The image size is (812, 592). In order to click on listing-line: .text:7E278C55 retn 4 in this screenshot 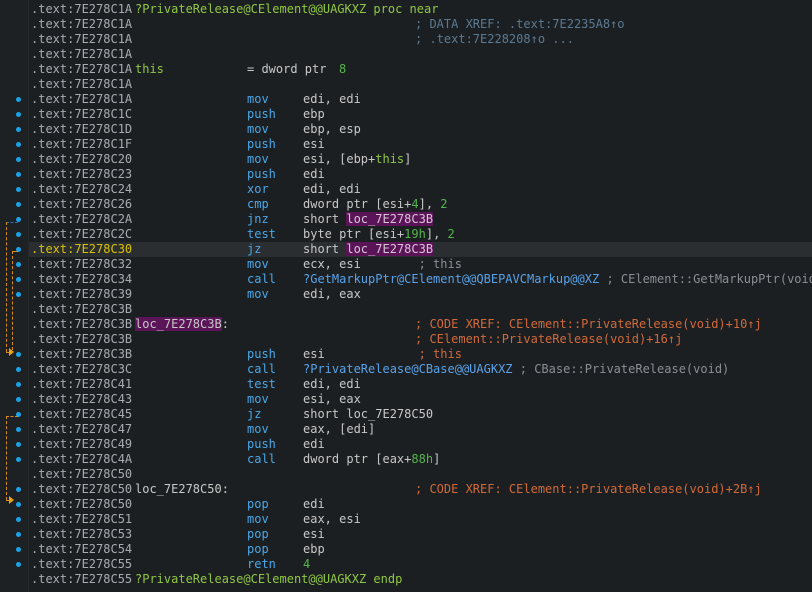, I will do `click(420, 564)`.